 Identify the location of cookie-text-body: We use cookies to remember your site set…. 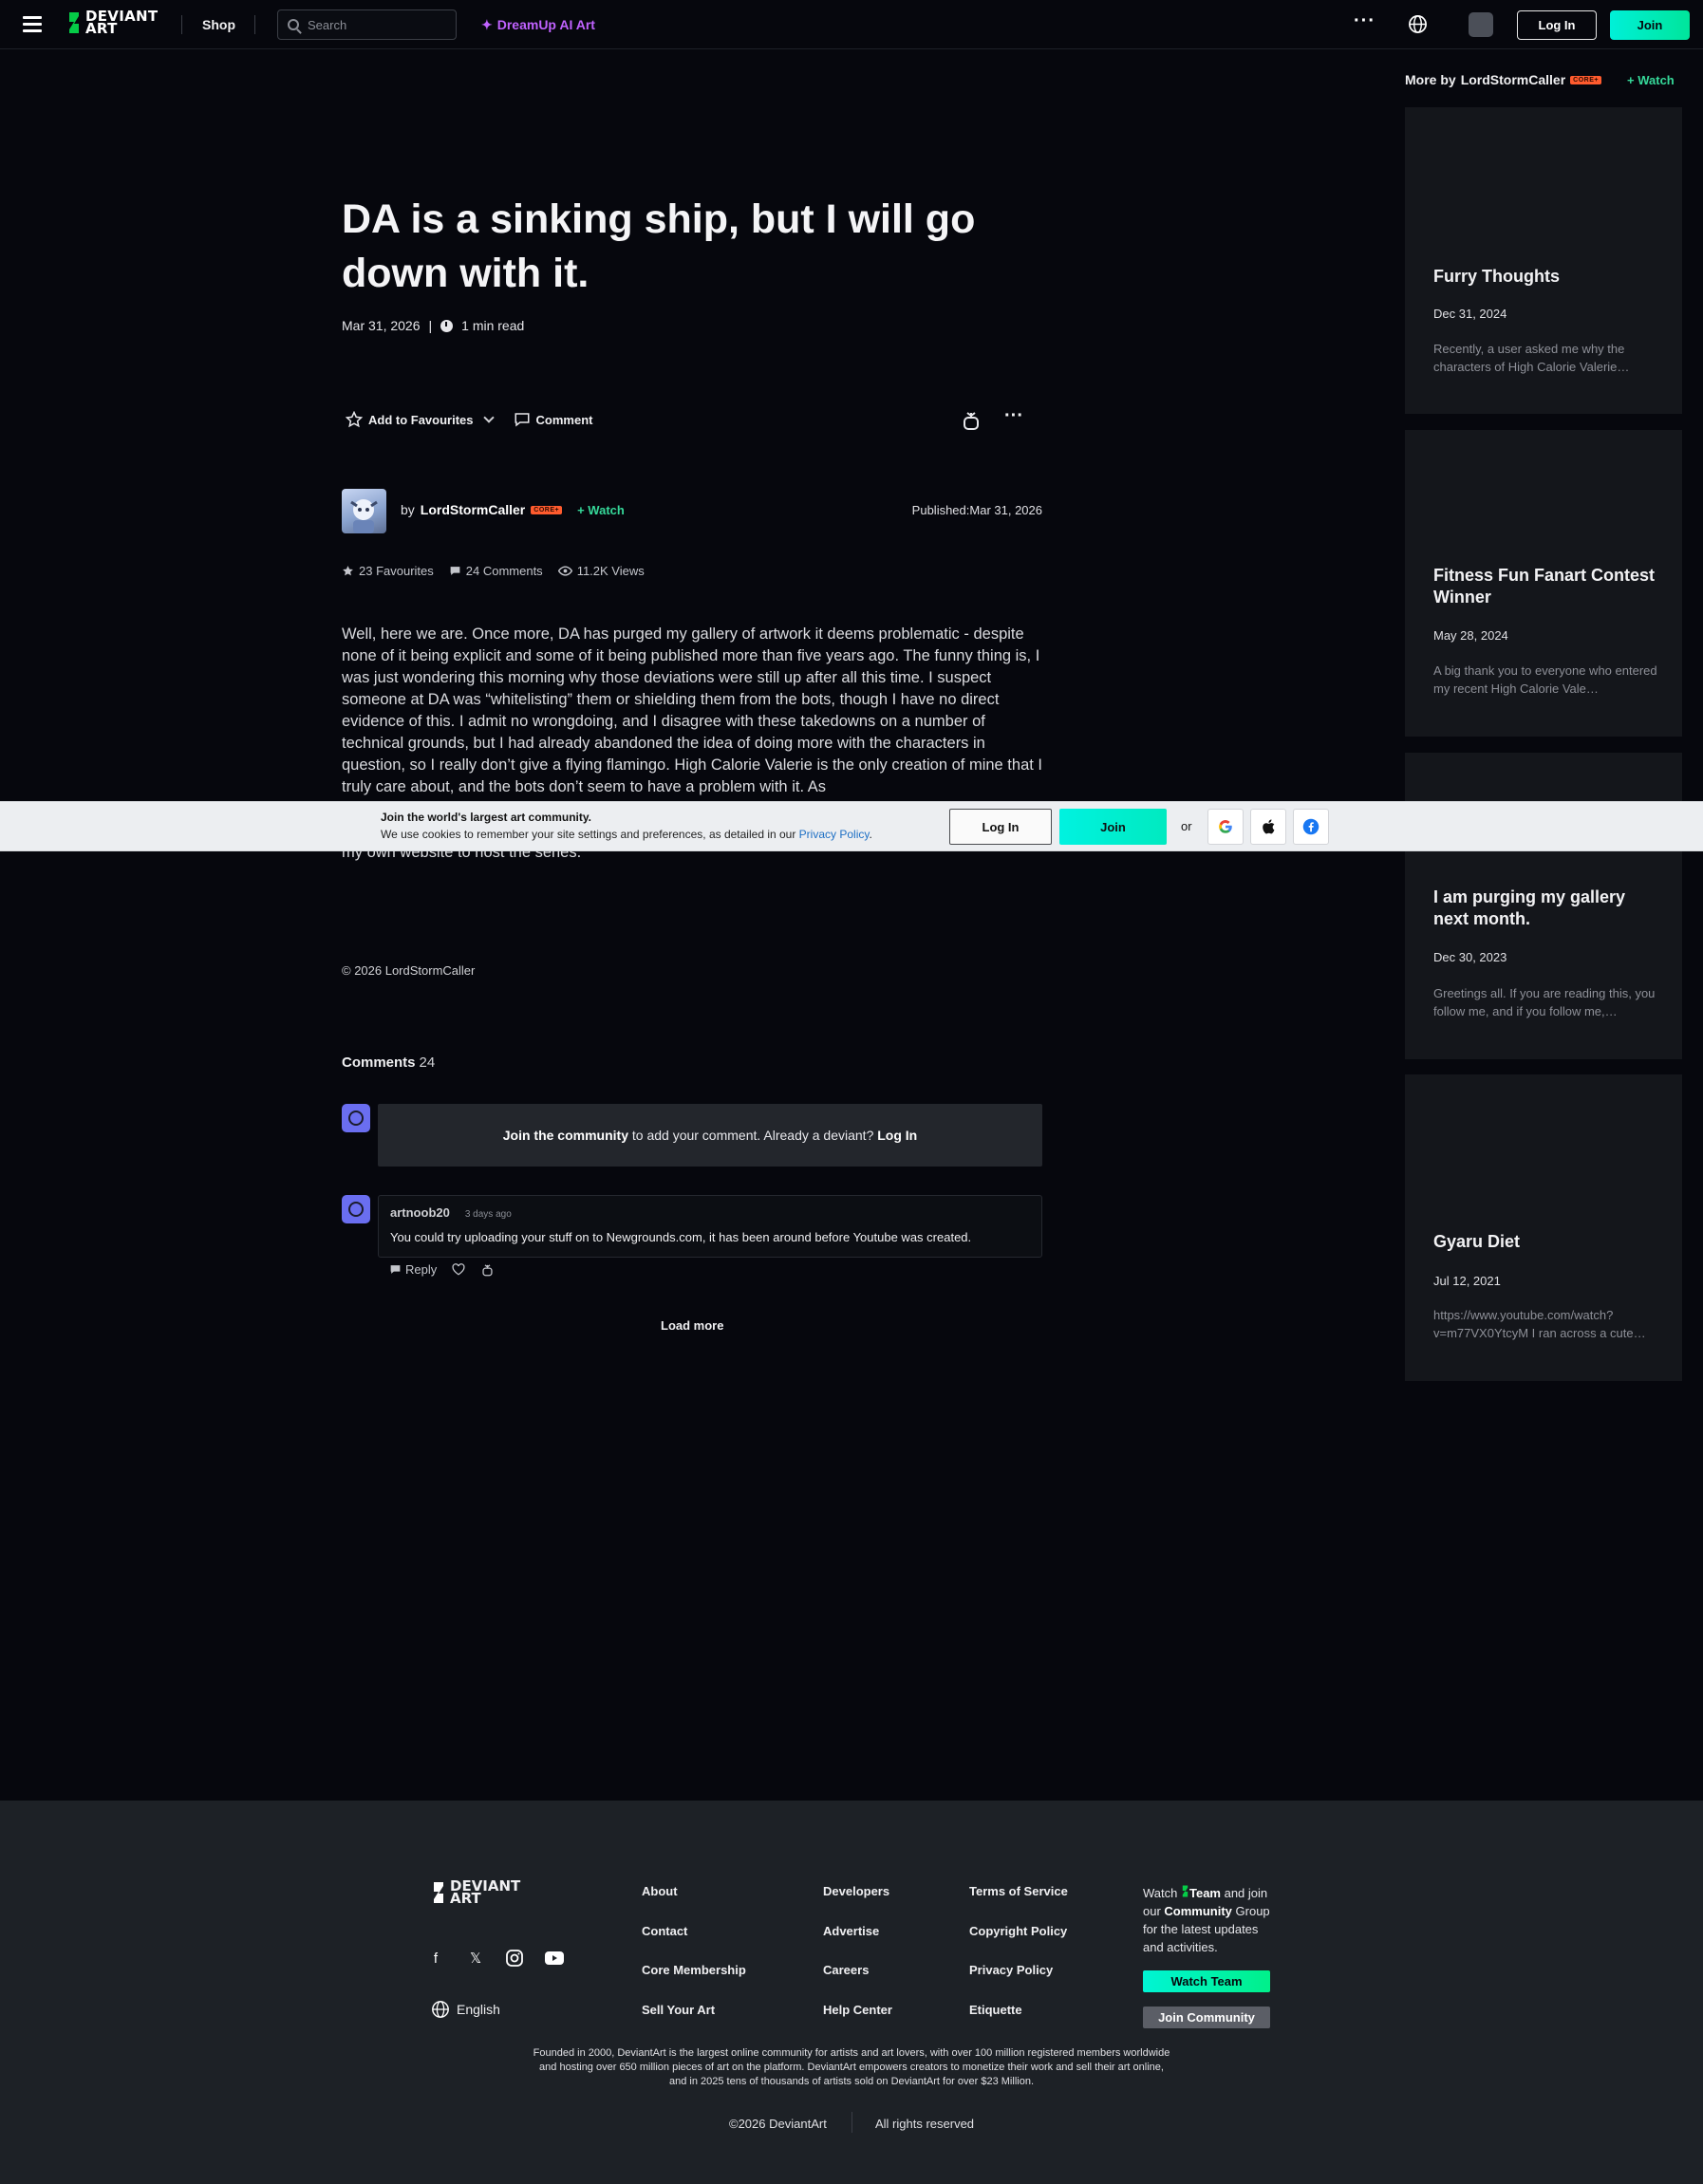
(590, 835).